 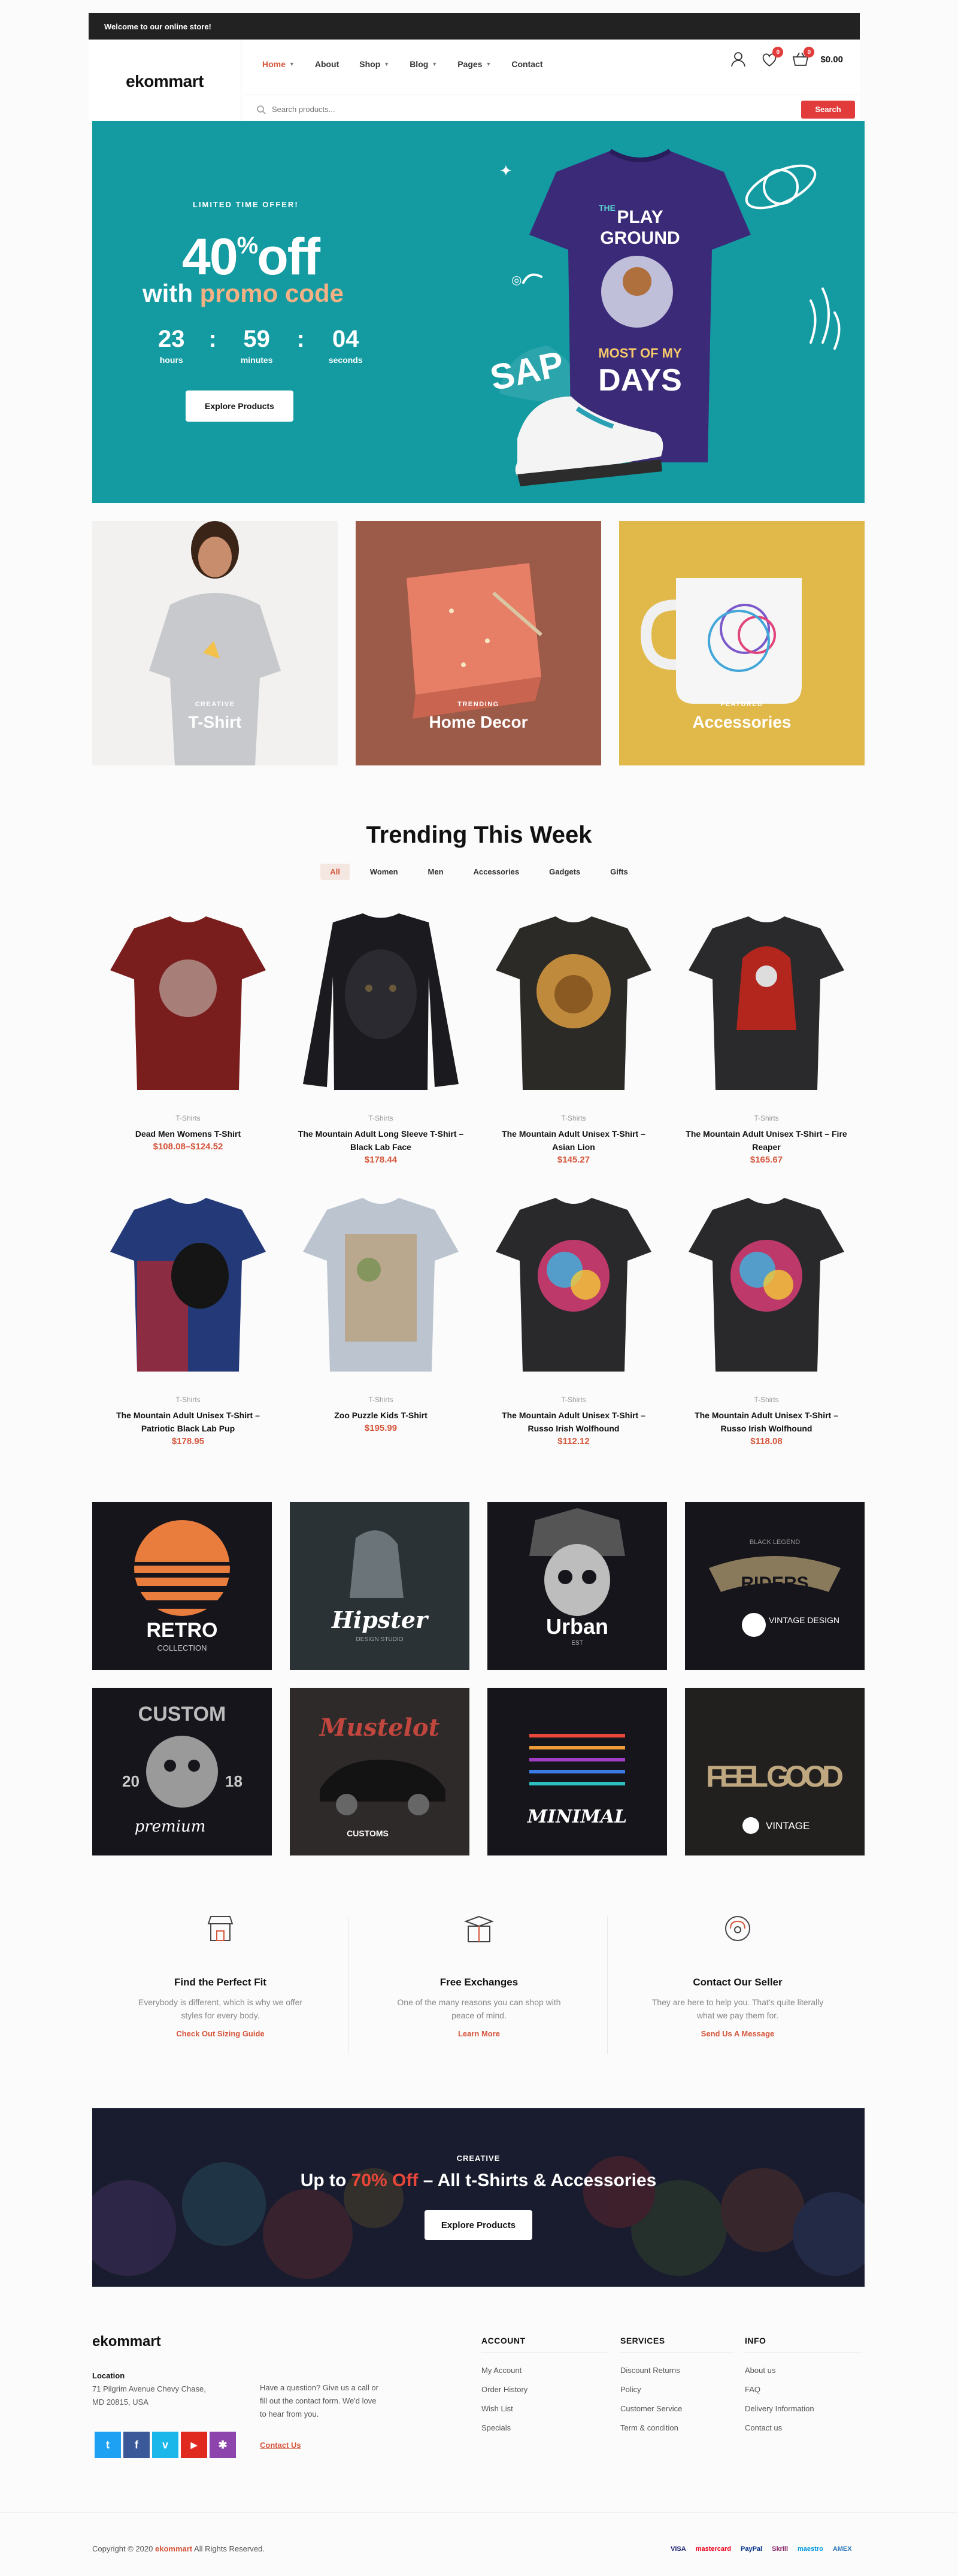 I want to click on user-icon, so click(x=738, y=59).